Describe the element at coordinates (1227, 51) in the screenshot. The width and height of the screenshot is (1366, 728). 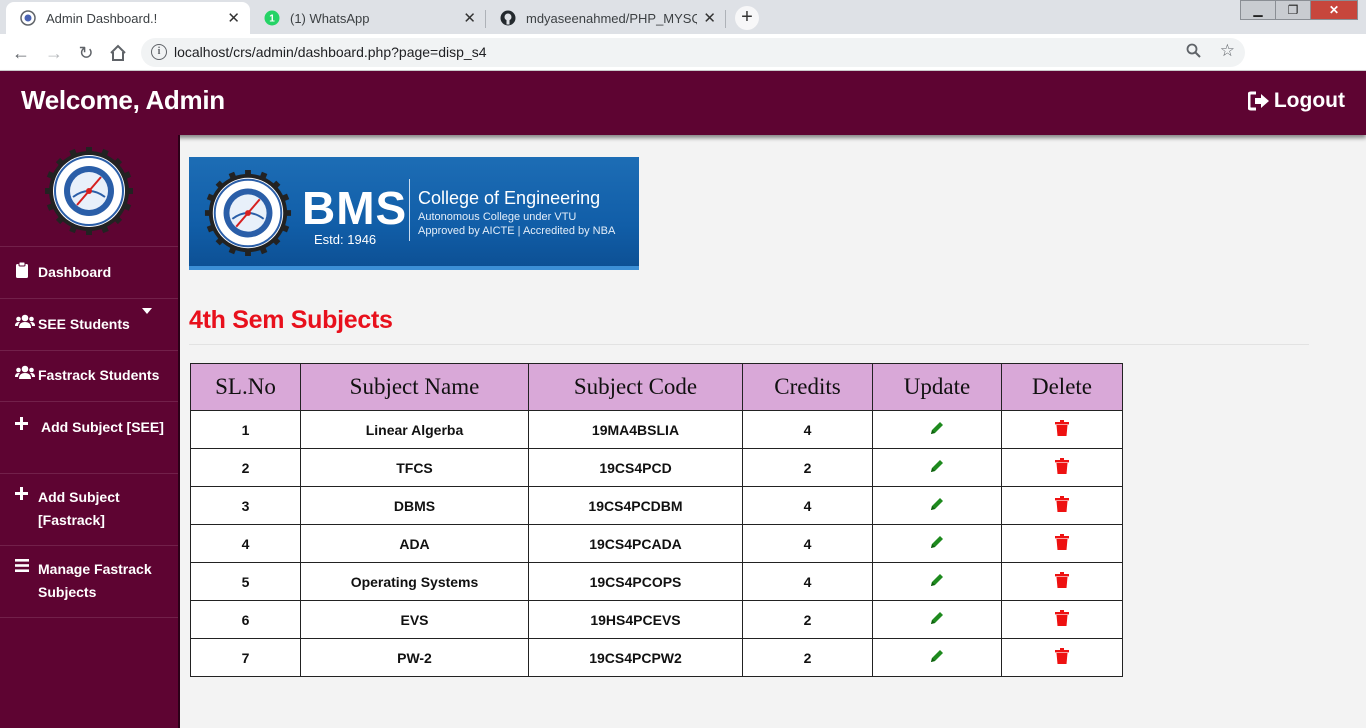
I see `bookmark-star-icon: ☆` at that location.